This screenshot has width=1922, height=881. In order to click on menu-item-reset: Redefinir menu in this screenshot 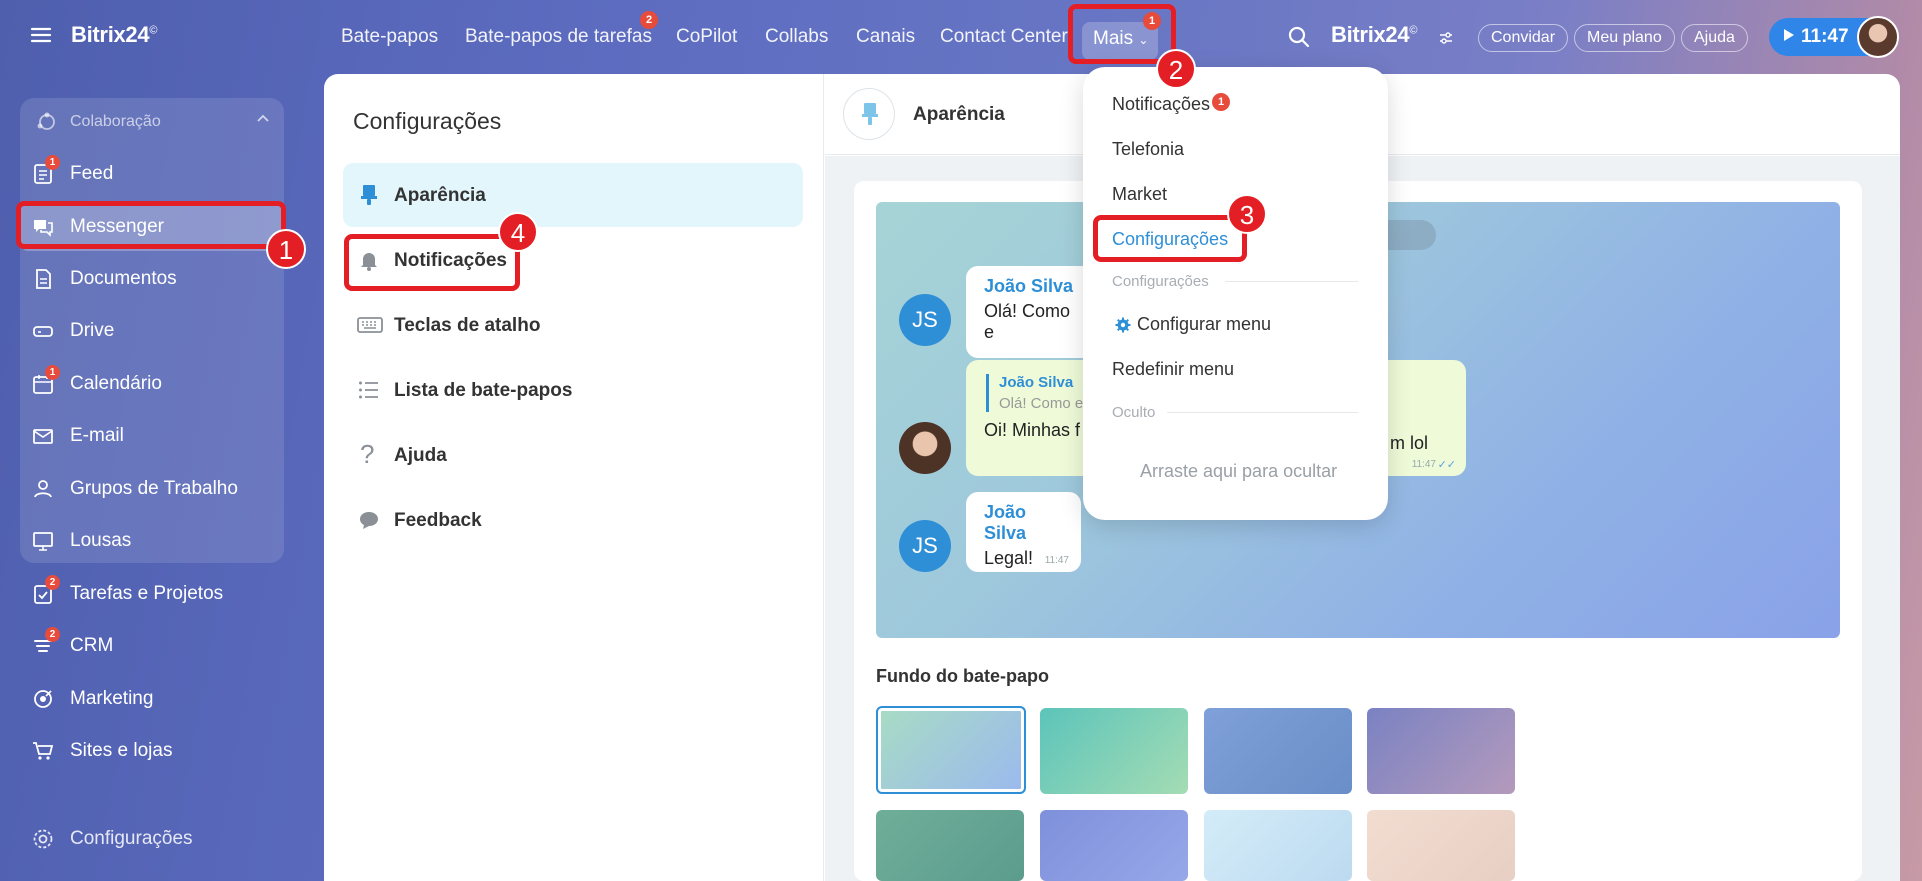, I will do `click(1173, 369)`.